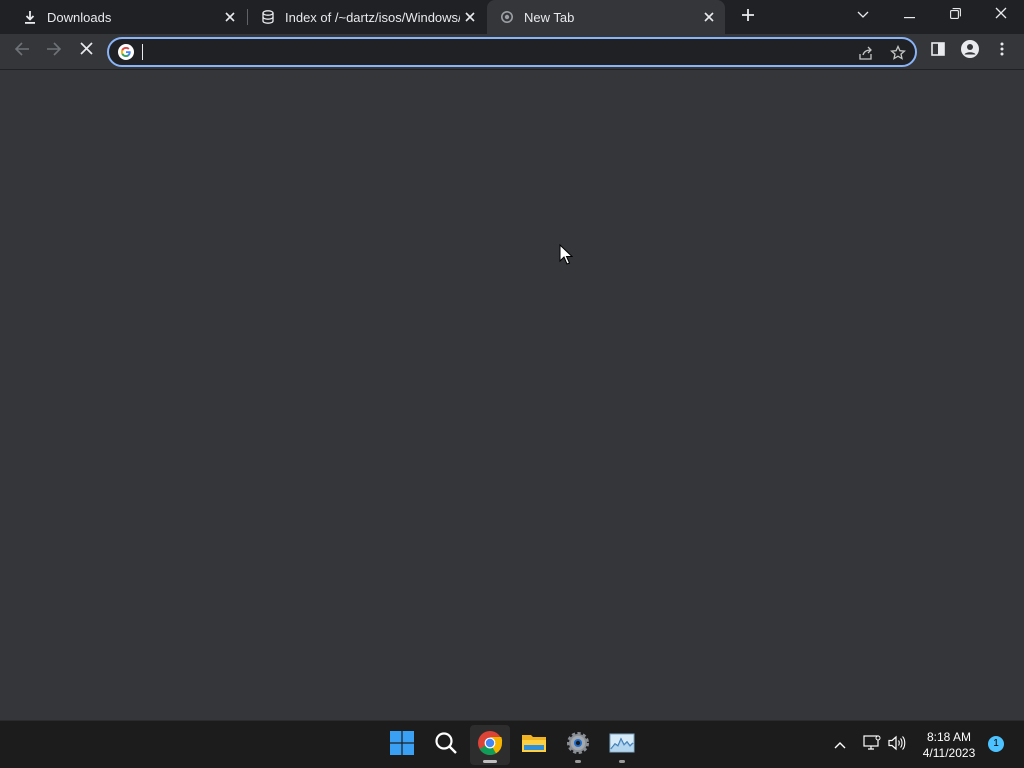 The height and width of the screenshot is (768, 1024). I want to click on chevron-down-icon, so click(863, 15).